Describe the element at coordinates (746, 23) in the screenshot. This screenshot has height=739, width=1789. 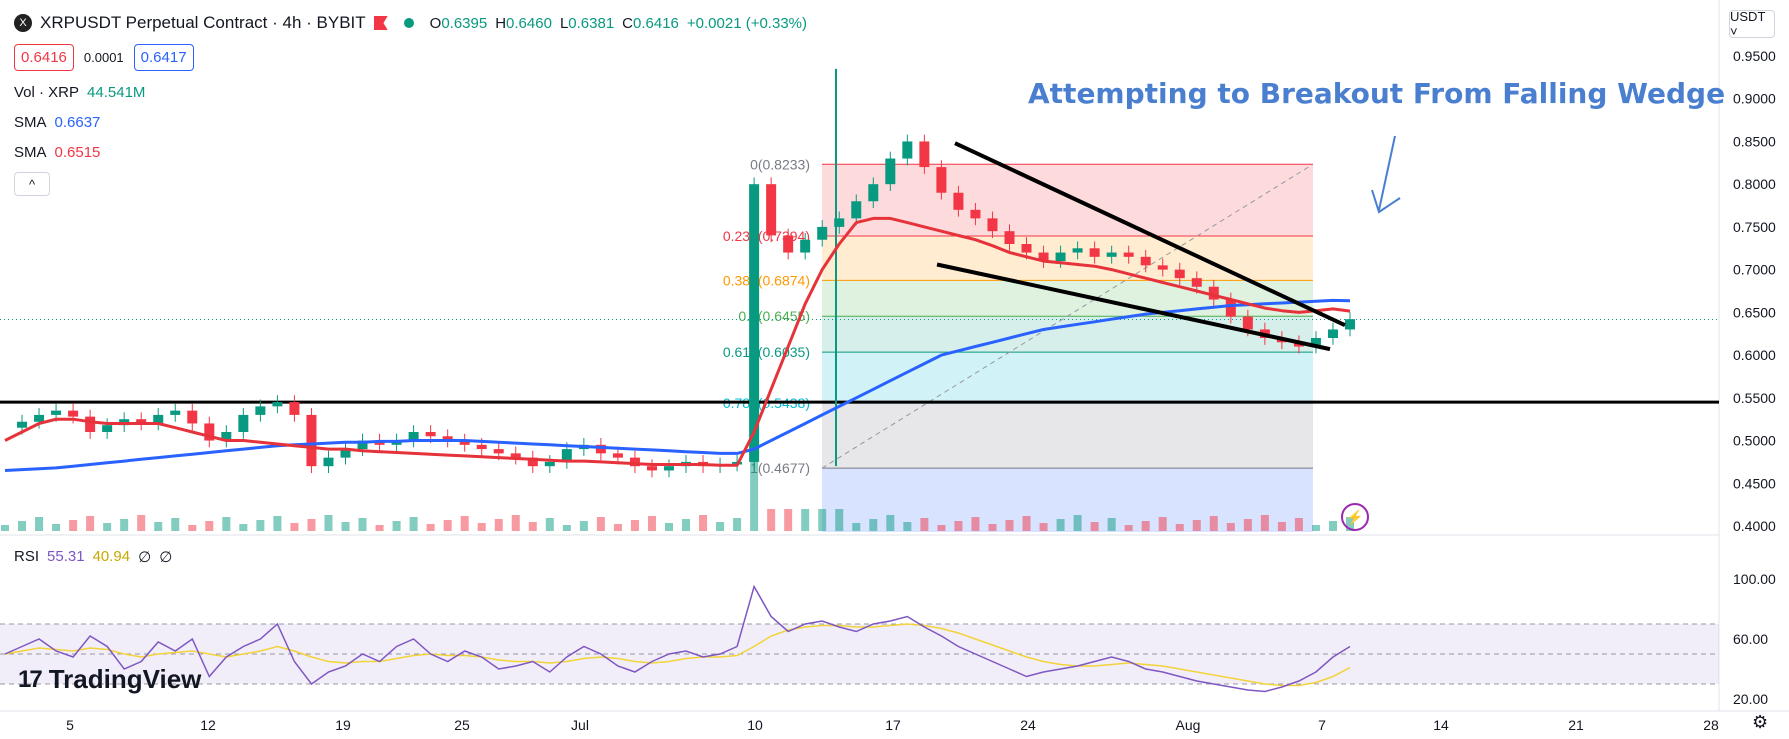
I see `price-change: +0.0021 (+0.33%)` at that location.